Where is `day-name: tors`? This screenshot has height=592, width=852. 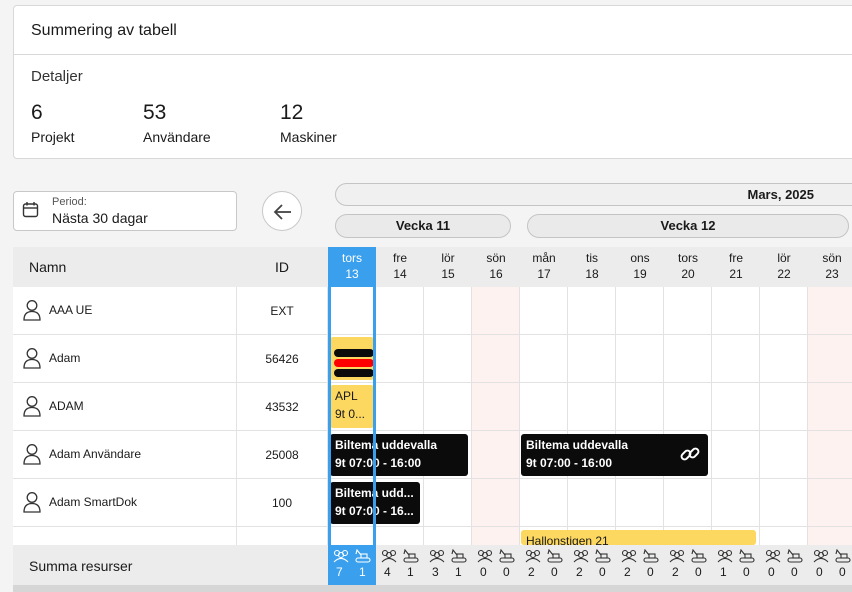 day-name: tors is located at coordinates (351, 258).